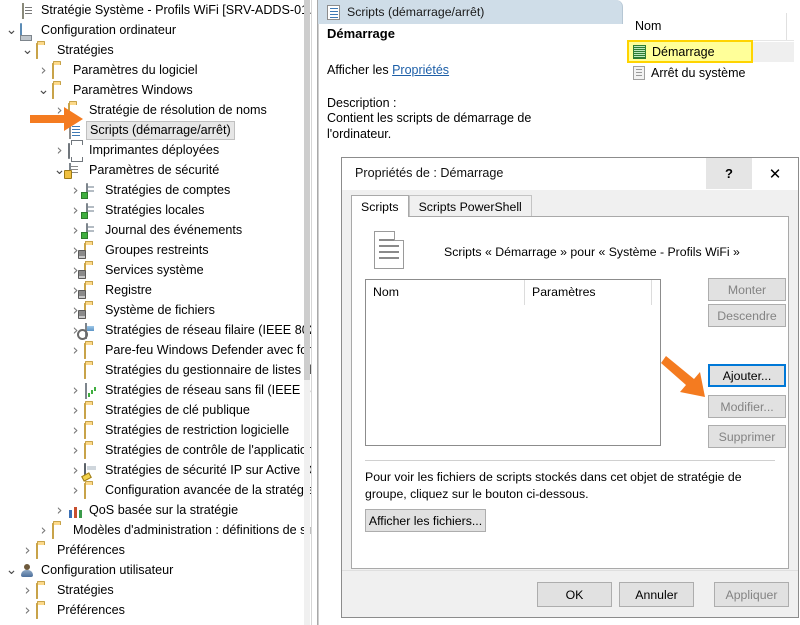 Image resolution: width=800 pixels, height=625 pixels. What do you see at coordinates (683, 52) in the screenshot?
I see `list-item-label: Démarrage` at bounding box center [683, 52].